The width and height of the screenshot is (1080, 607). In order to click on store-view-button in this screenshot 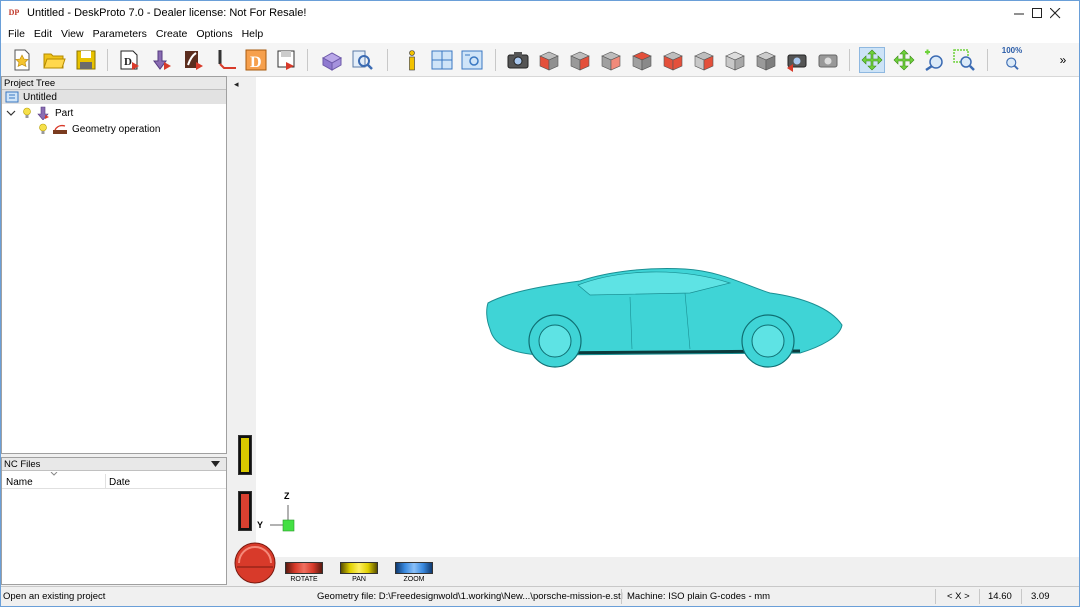, I will do `click(828, 60)`.